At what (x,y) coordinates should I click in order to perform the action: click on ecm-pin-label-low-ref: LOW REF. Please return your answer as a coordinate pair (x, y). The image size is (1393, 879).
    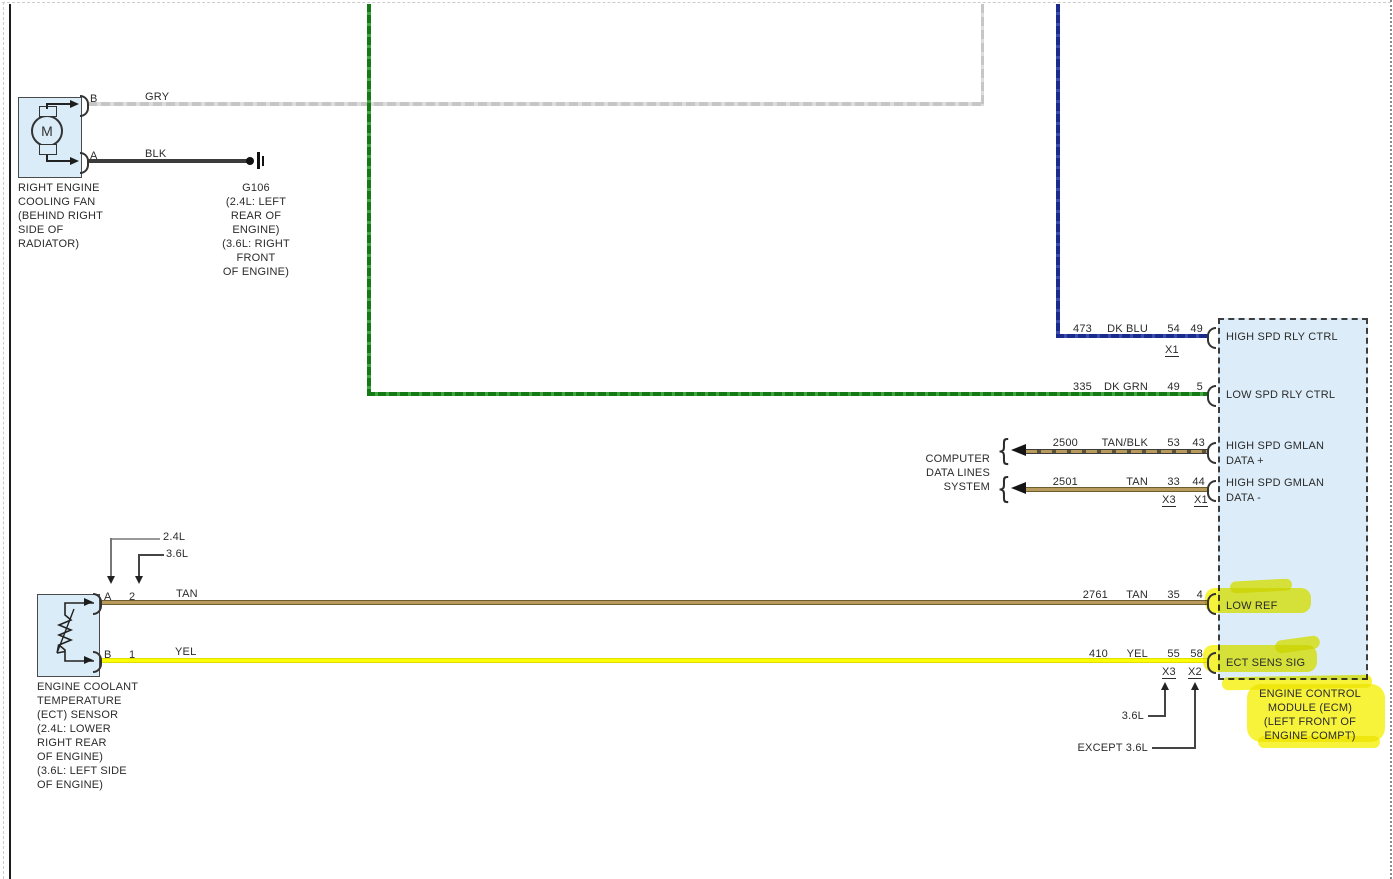
    Looking at the image, I should click on (1252, 606).